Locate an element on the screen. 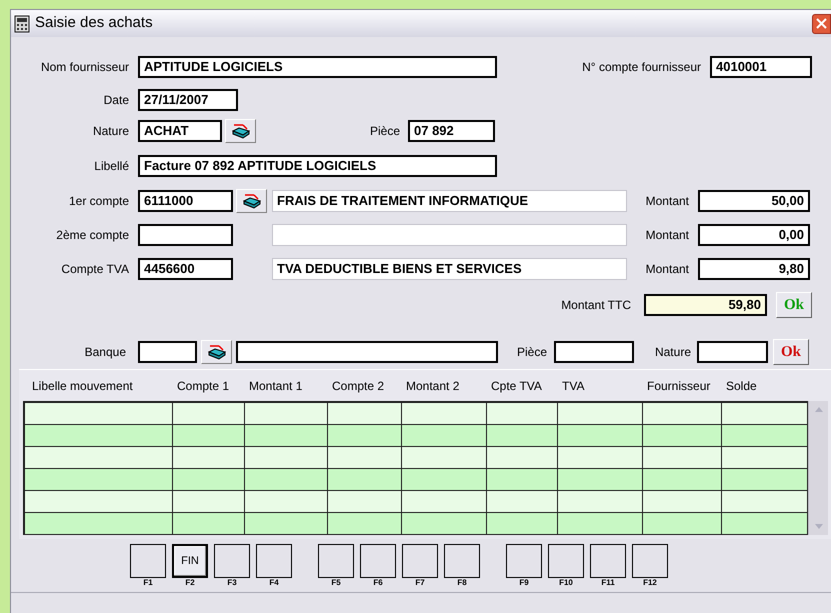 This screenshot has height=613, width=831. function-key-label: F1 is located at coordinates (148, 583).